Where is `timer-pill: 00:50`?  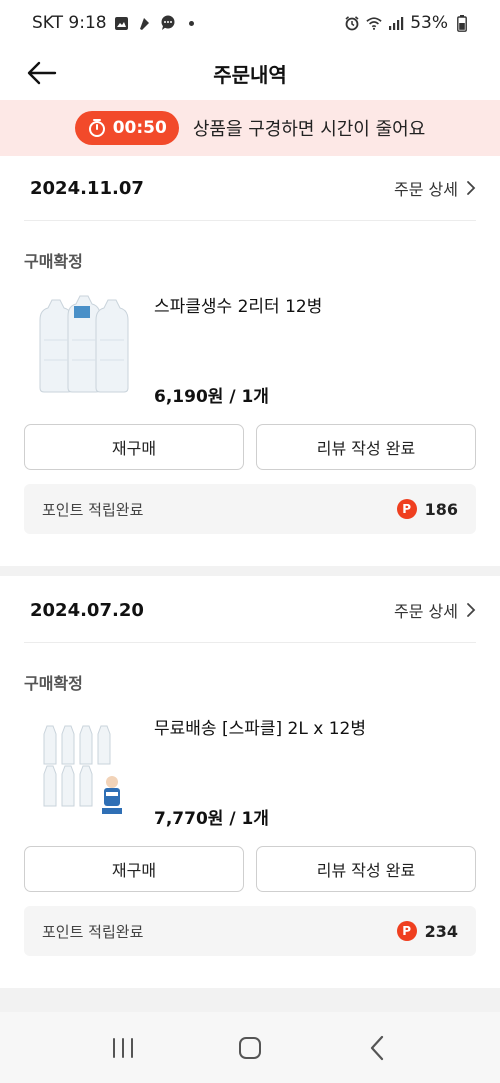 timer-pill: 00:50 is located at coordinates (126, 128).